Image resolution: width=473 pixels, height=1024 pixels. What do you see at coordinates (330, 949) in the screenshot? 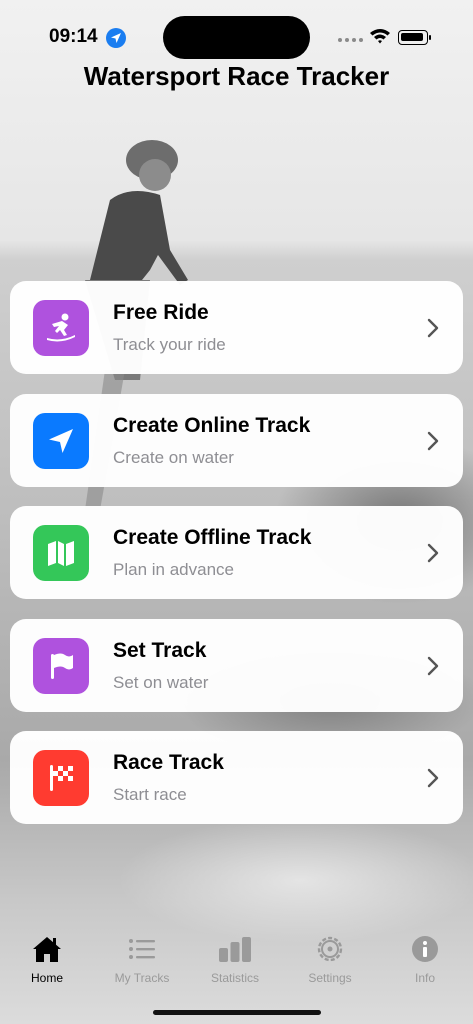
I see `gear-icon` at bounding box center [330, 949].